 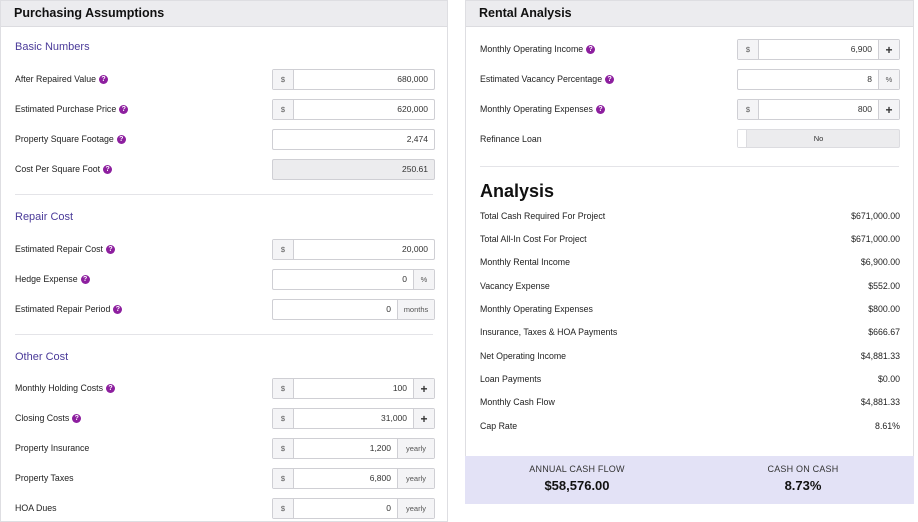 I want to click on square-footage-input: 2,474, so click(x=353, y=139).